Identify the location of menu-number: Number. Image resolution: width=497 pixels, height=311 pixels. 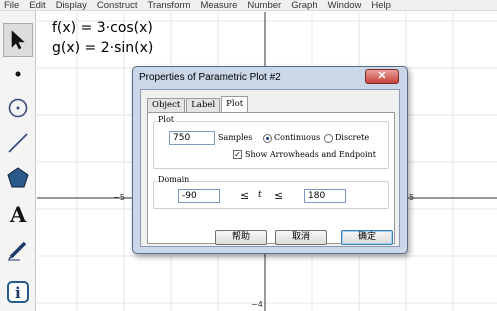
(264, 5).